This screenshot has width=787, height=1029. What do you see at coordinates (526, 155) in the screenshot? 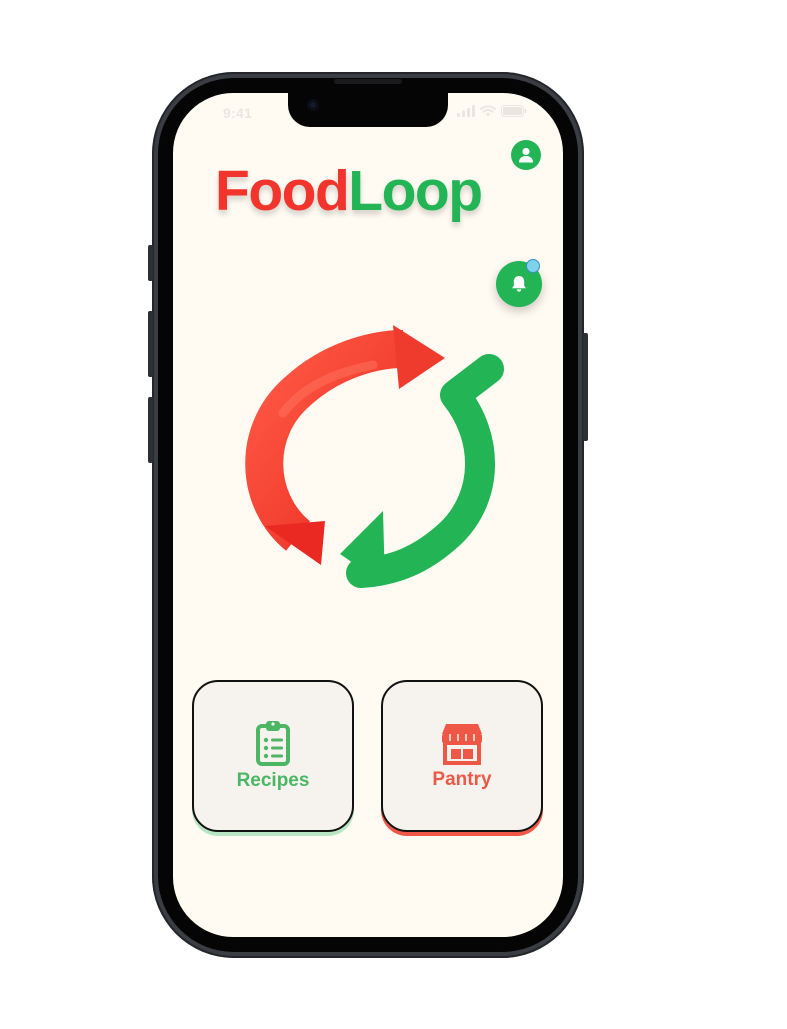
I see `user-icon` at bounding box center [526, 155].